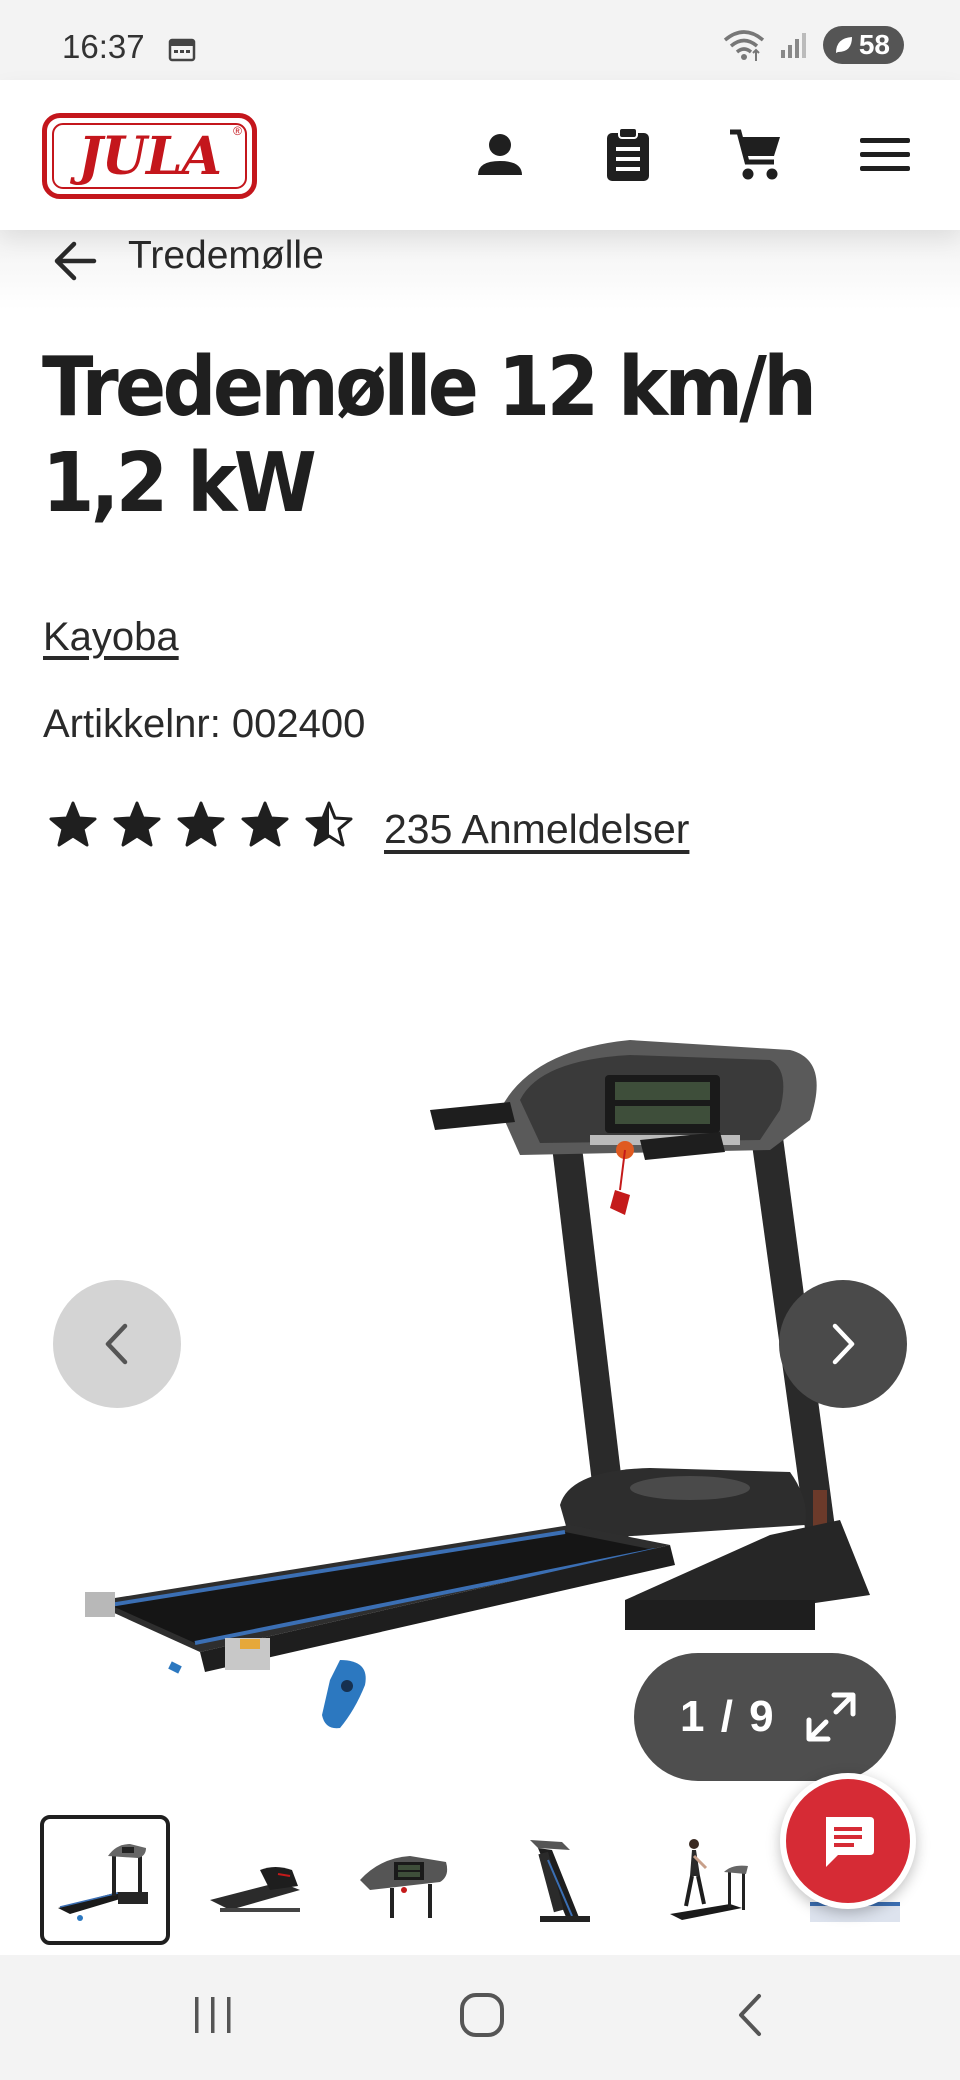 This screenshot has width=960, height=2080. What do you see at coordinates (237, 131) in the screenshot?
I see `logo-registered-mark: ®` at bounding box center [237, 131].